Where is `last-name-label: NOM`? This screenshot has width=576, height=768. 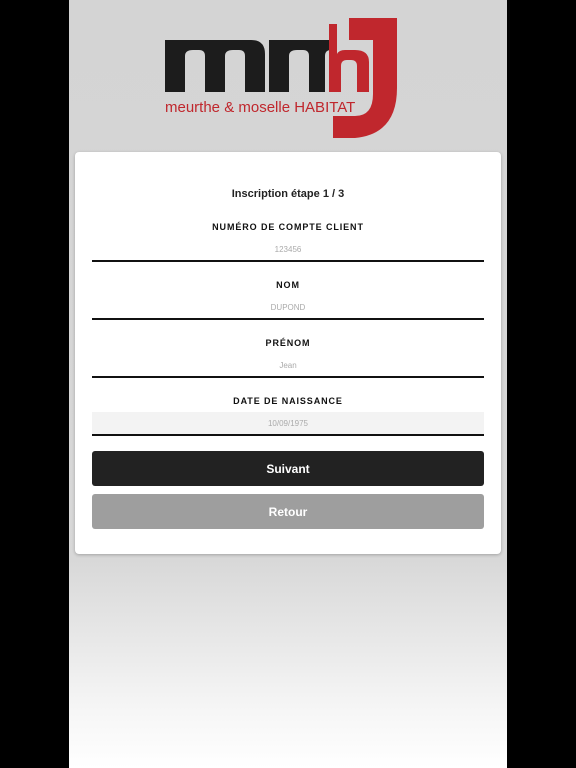 last-name-label: NOM is located at coordinates (288, 285).